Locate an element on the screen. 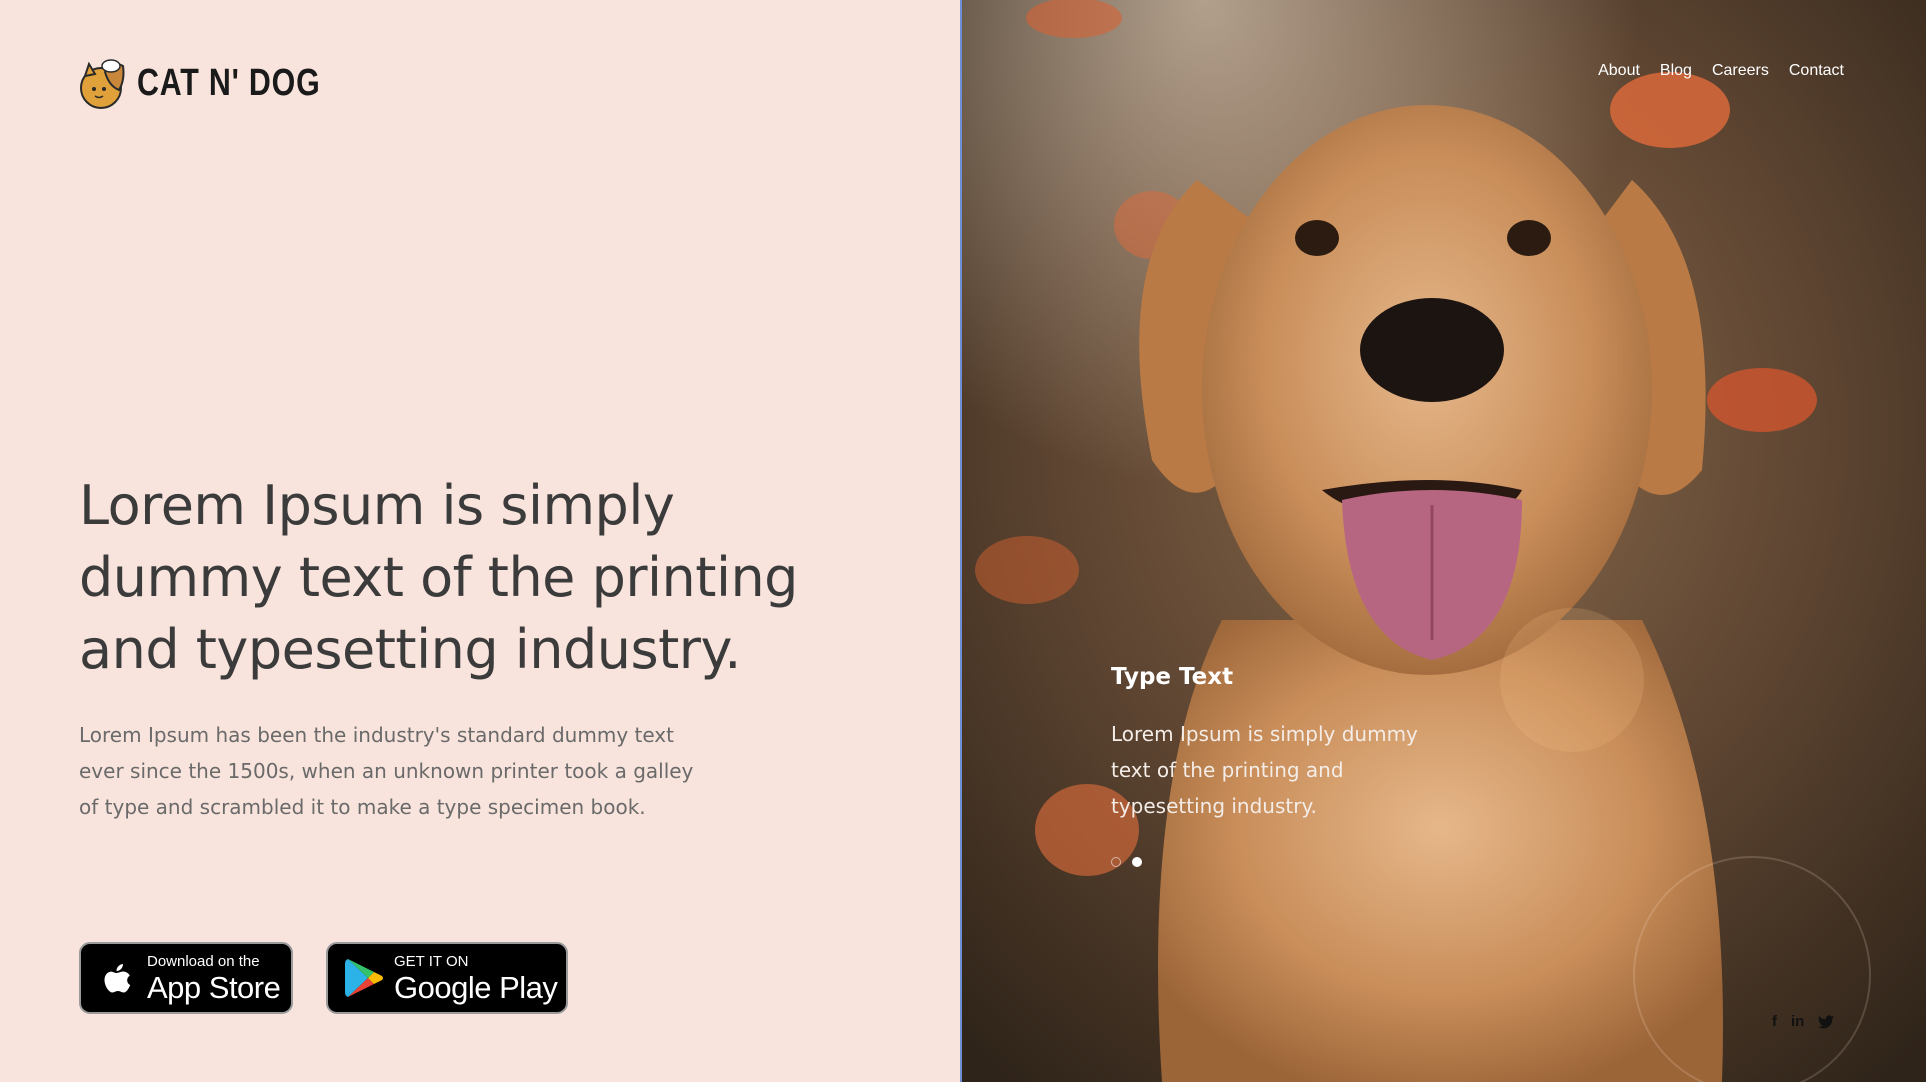  app-store-button: Download on the App Store is located at coordinates (186, 978).